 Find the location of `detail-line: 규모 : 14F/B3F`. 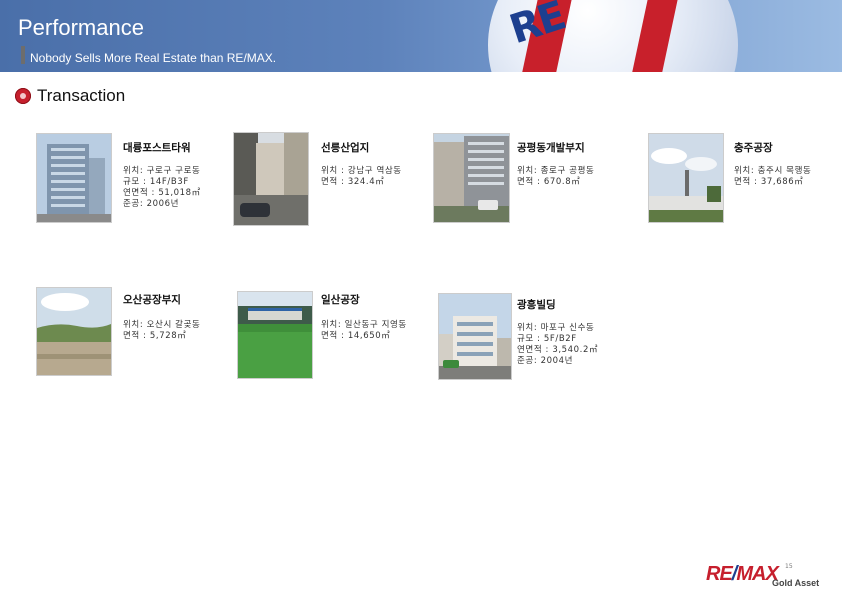

detail-line: 규모 : 14F/B3F is located at coordinates (156, 182).